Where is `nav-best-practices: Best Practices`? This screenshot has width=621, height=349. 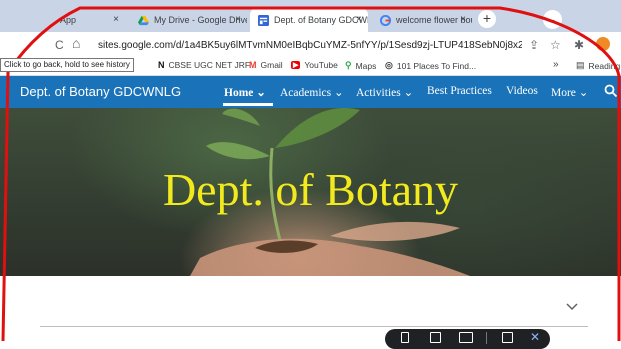
nav-best-practices: Best Practices is located at coordinates (459, 91).